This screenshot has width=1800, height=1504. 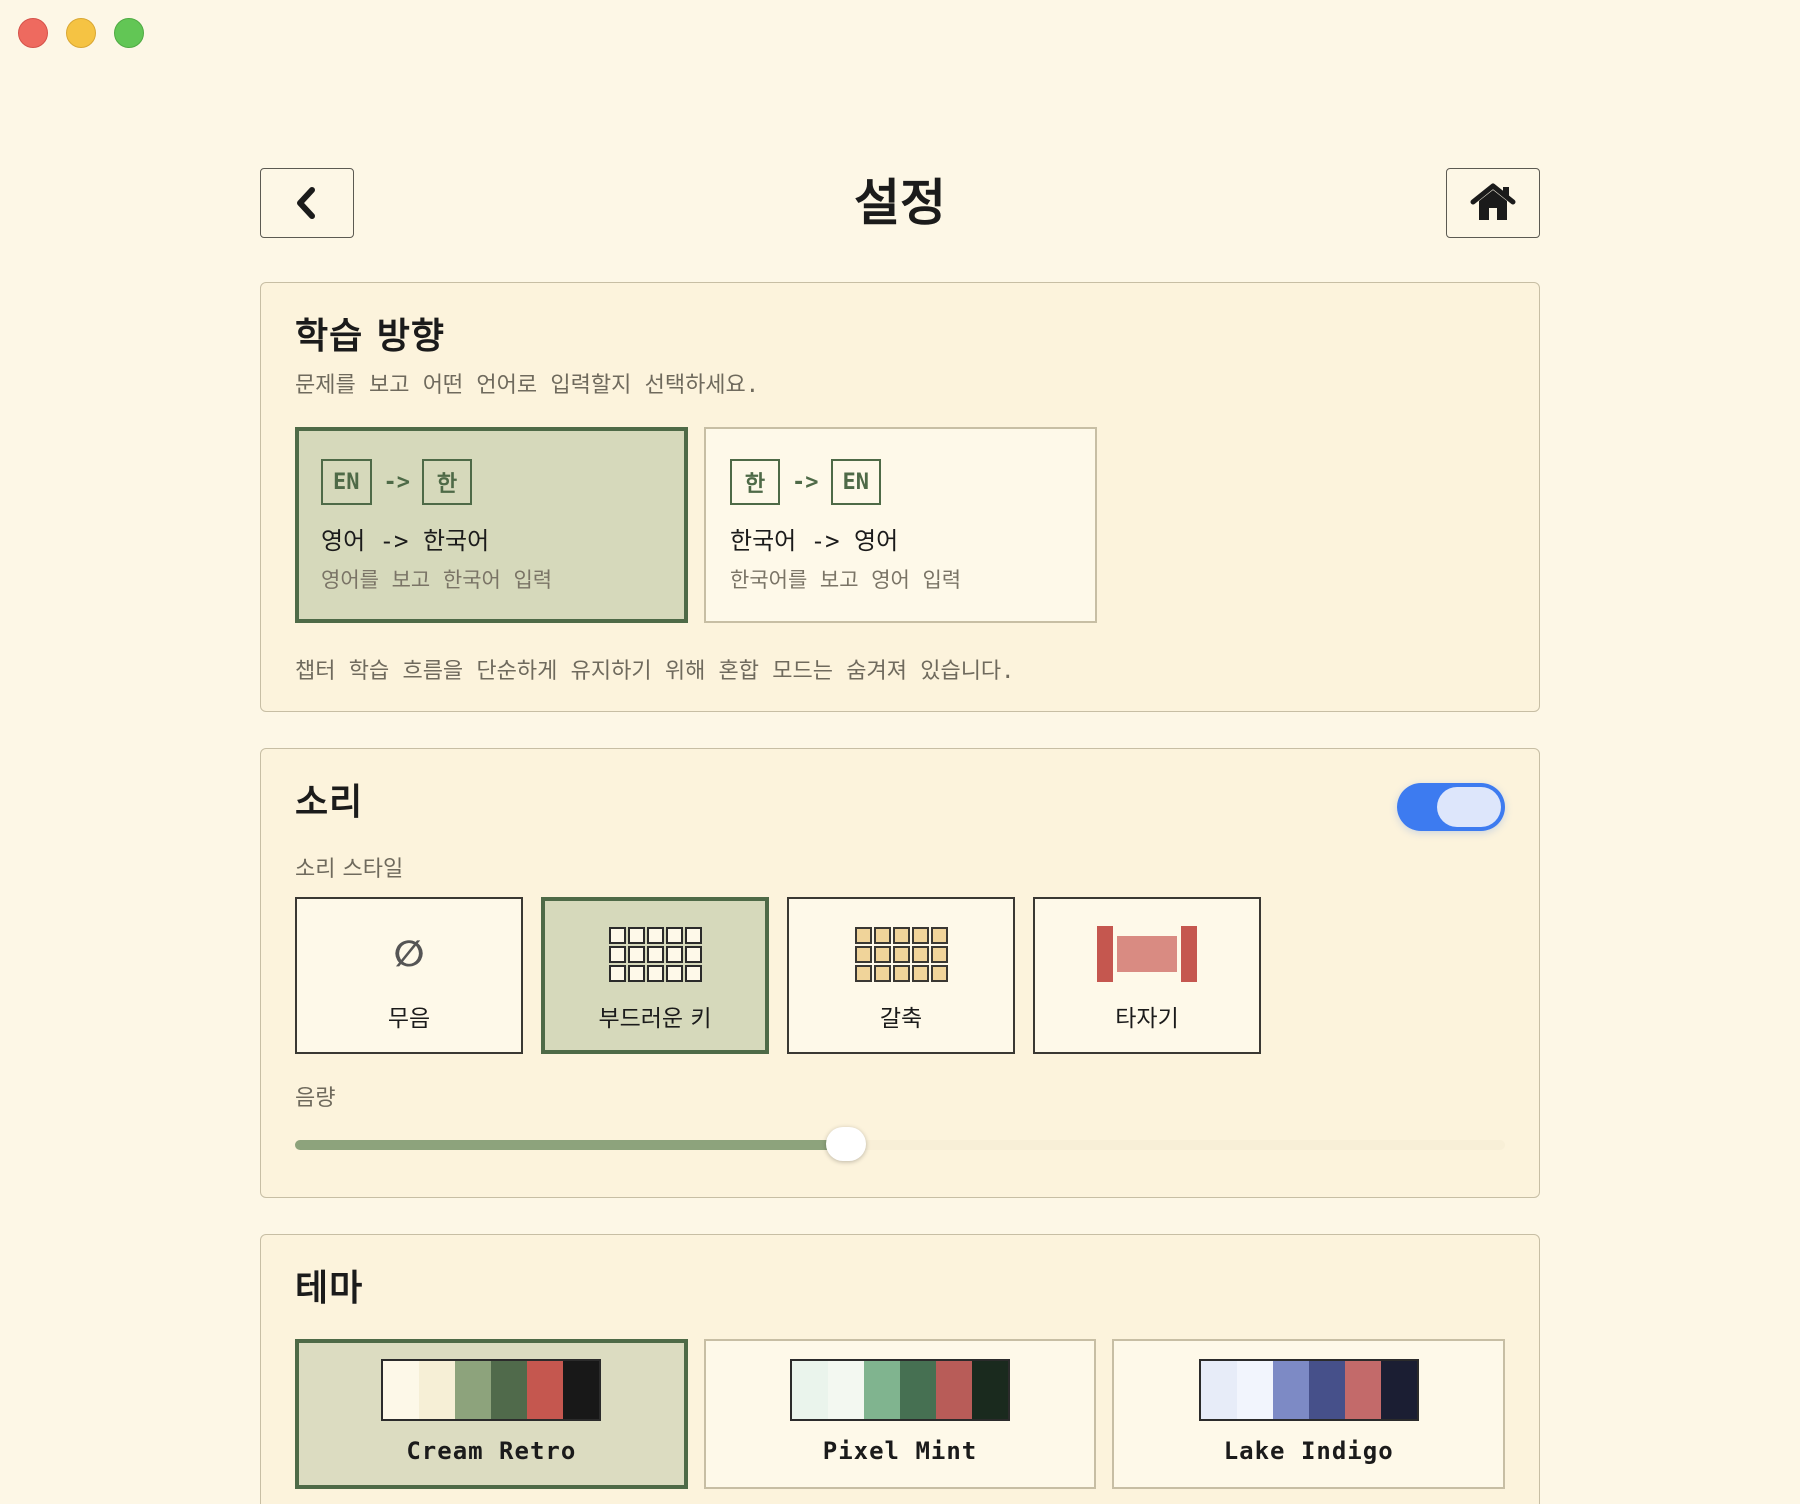 I want to click on theme-options: Cream Retro Pixel Mint Lake Indigo, so click(x=900, y=1414).